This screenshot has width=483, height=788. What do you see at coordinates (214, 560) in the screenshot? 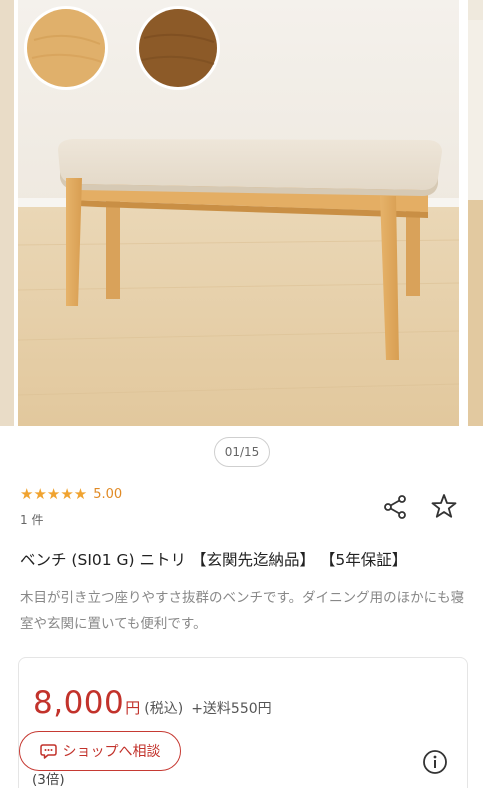
I see `product-title: ベンチ (SI01 G) ニトリ 【玄関先迄納品】 【5年保証】` at bounding box center [214, 560].